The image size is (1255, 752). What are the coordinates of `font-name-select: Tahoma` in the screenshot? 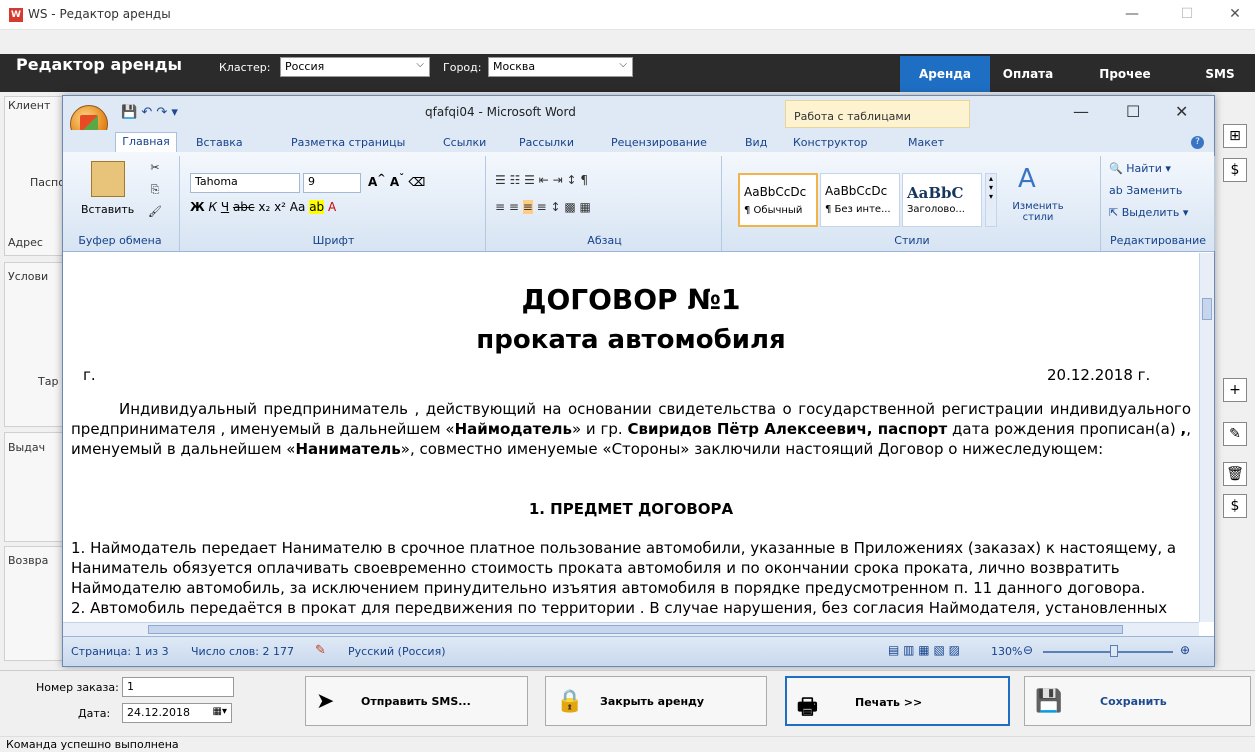 It's located at (245, 183).